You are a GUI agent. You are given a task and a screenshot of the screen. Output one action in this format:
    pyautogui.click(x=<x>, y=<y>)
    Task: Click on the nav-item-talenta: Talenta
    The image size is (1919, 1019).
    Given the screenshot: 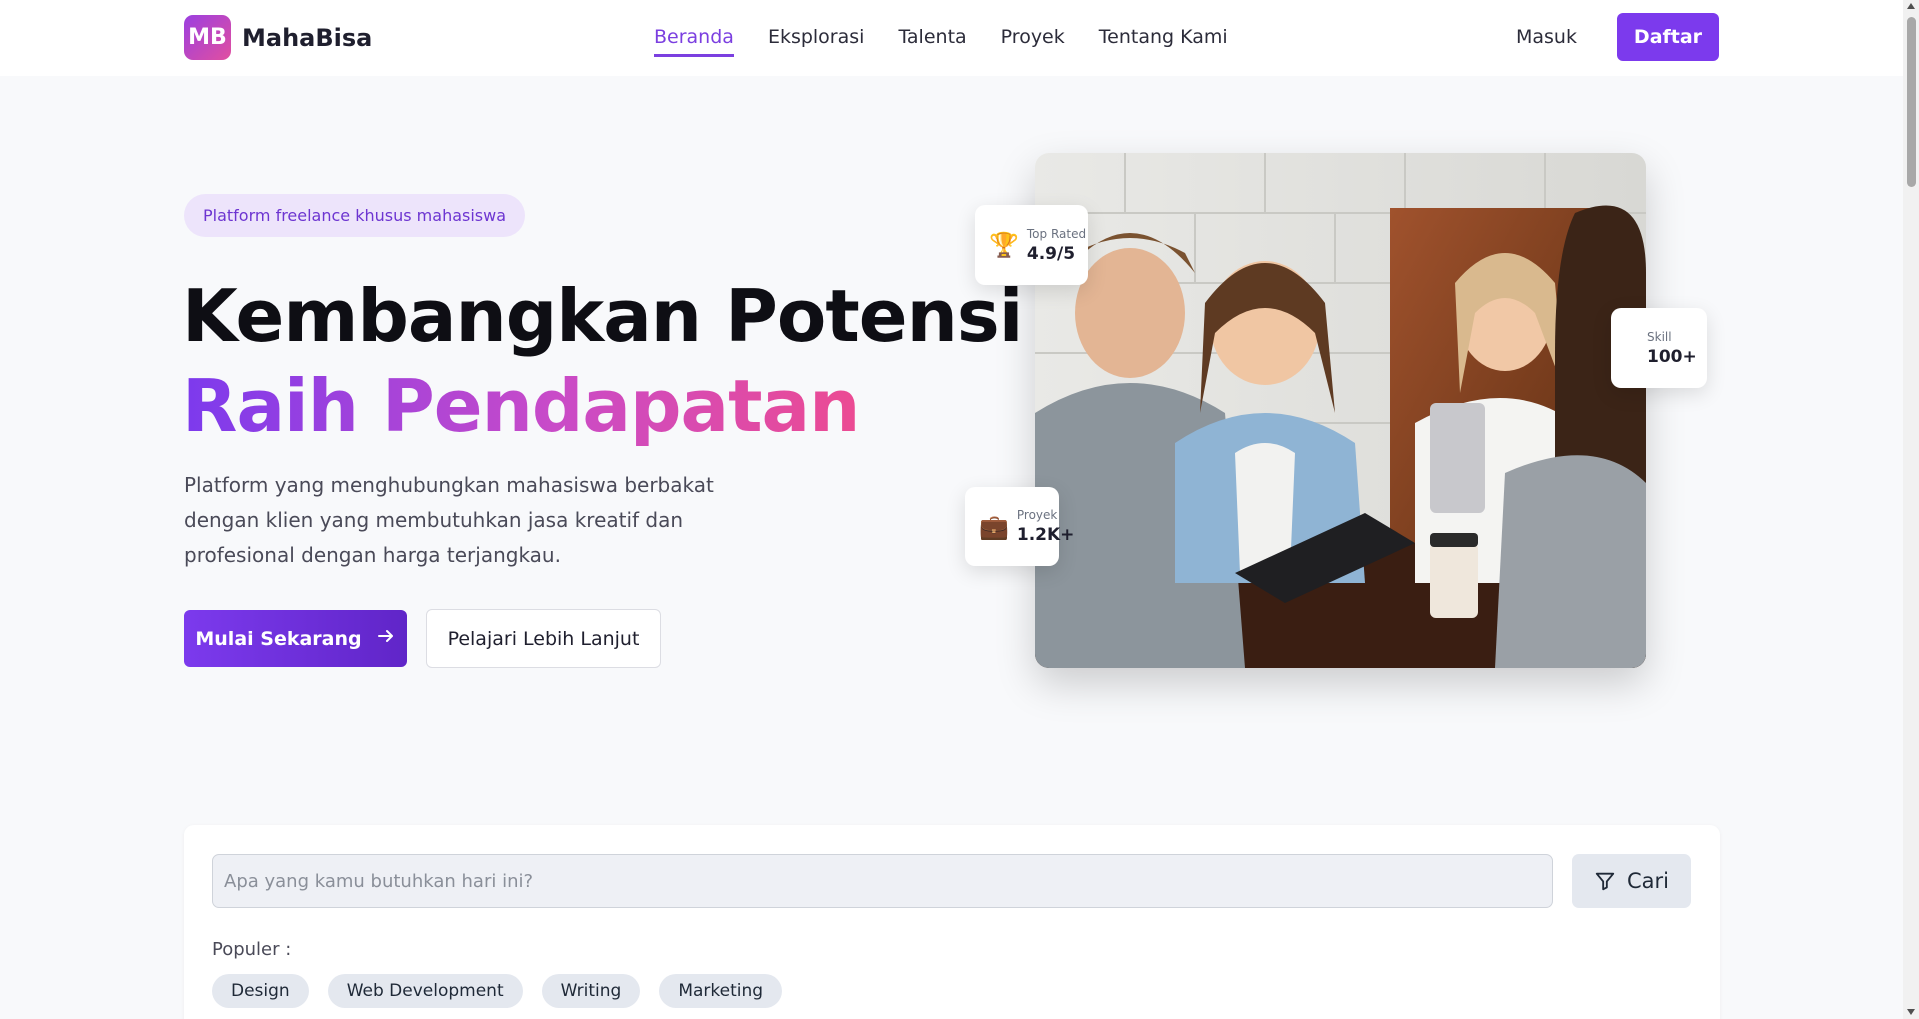 What is the action you would take?
    pyautogui.click(x=932, y=41)
    